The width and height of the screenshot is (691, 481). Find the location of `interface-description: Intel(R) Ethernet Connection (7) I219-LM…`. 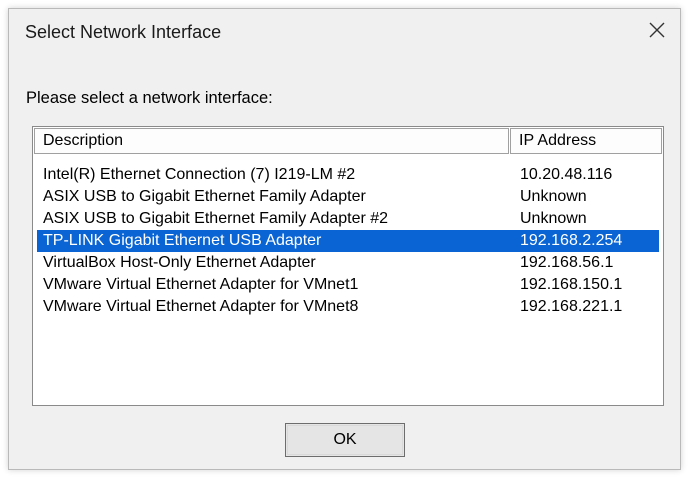

interface-description: Intel(R) Ethernet Connection (7) I219-LM… is located at coordinates (199, 174).